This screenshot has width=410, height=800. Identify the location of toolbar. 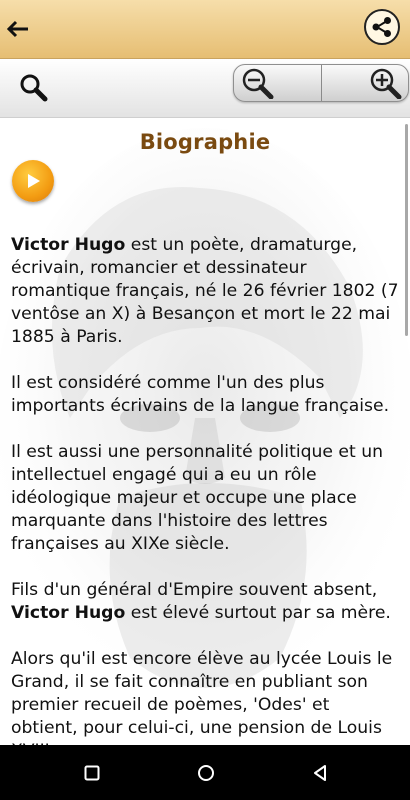
(205, 88).